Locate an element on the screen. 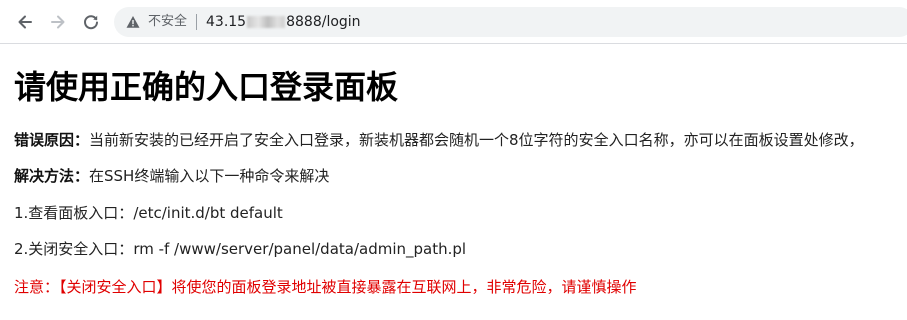 The image size is (907, 320). reload-icon is located at coordinates (91, 22).